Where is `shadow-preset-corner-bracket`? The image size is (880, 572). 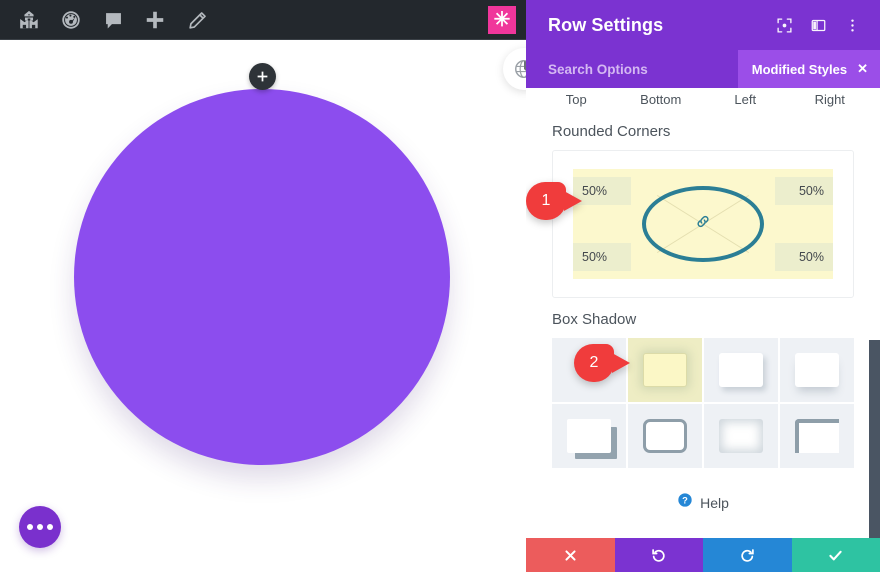 shadow-preset-corner-bracket is located at coordinates (817, 436).